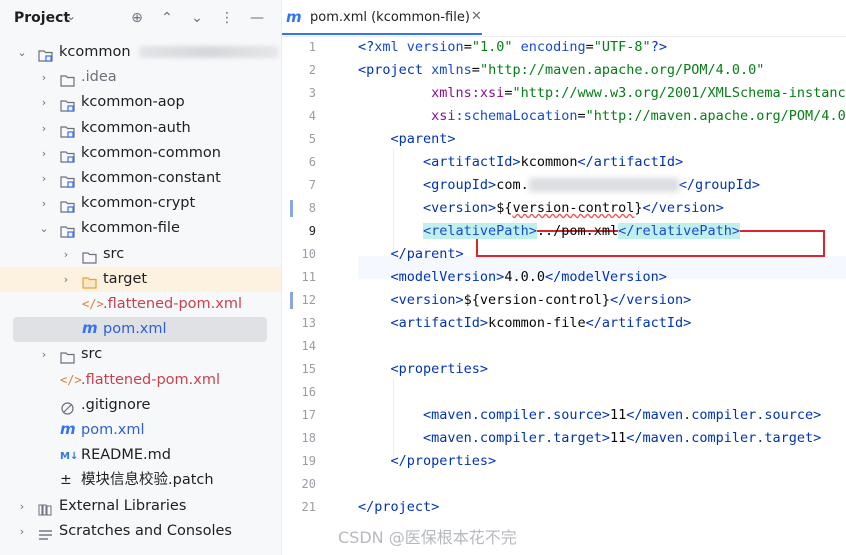 This screenshot has height=555, width=846. I want to click on tree-item: › kcommon-aop, so click(140, 102).